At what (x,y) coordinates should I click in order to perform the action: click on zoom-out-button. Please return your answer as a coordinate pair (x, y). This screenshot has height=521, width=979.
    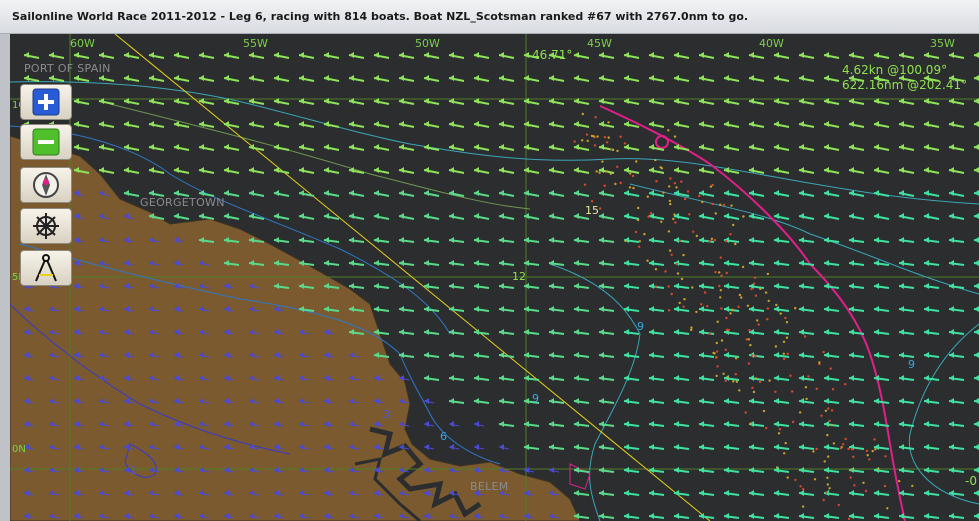
    Looking at the image, I should click on (46, 142).